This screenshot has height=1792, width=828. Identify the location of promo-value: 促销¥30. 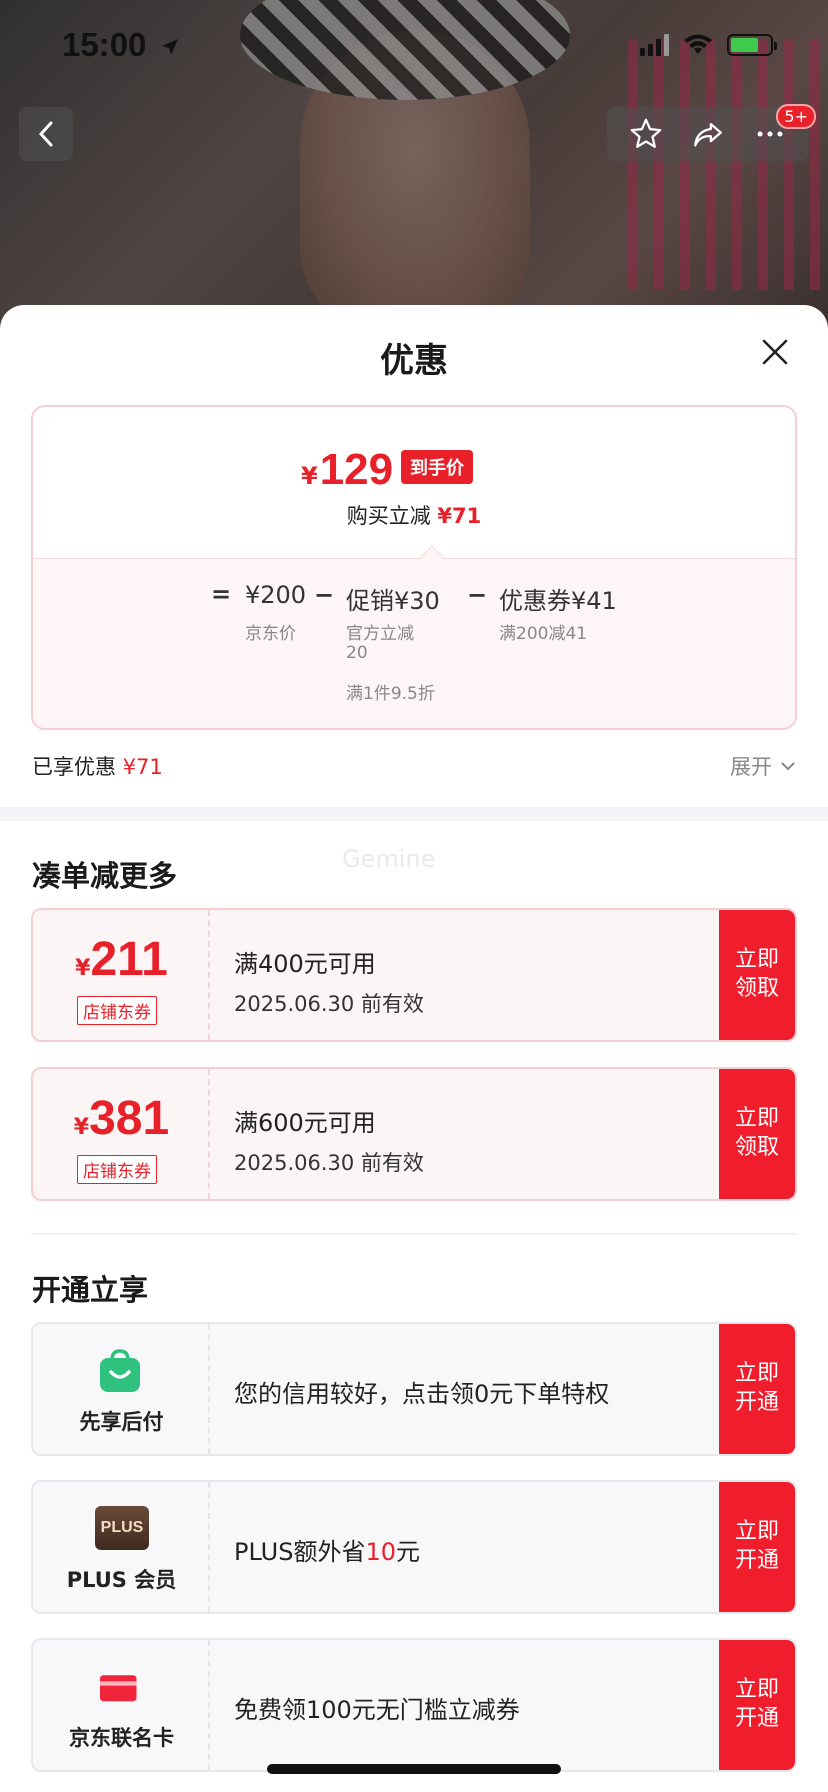
(393, 601).